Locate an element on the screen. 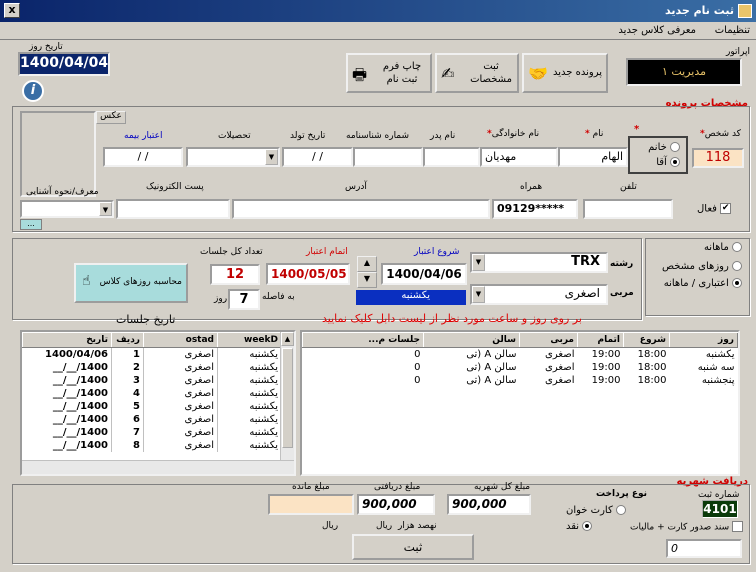  email-field is located at coordinates (173, 209).